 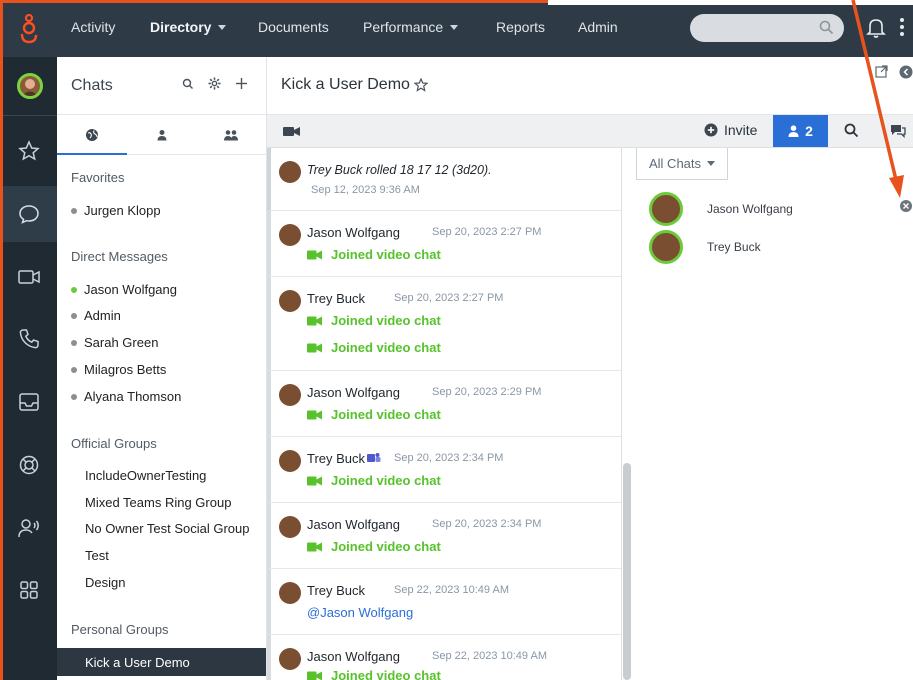 What do you see at coordinates (767, 28) in the screenshot?
I see `global-search-input` at bounding box center [767, 28].